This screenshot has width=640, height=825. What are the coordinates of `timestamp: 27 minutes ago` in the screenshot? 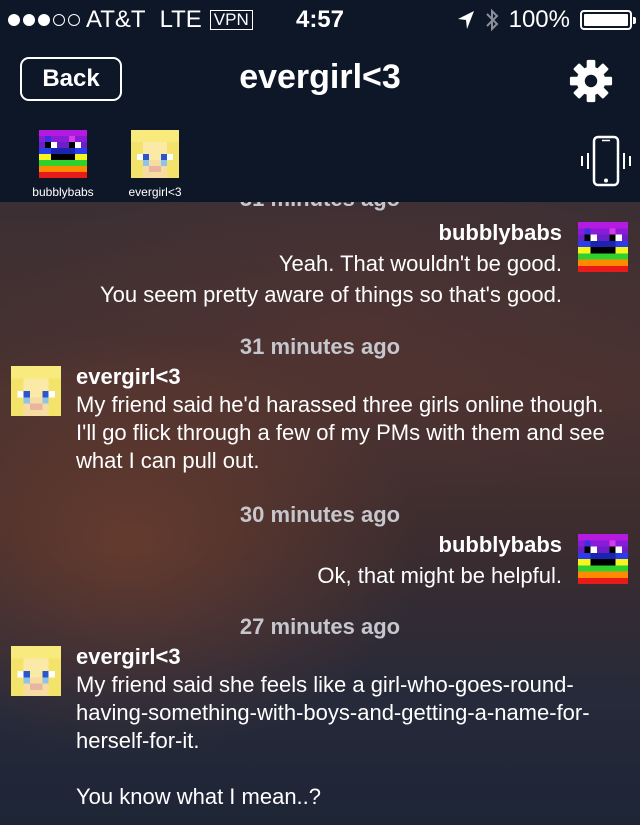 It's located at (320, 626).